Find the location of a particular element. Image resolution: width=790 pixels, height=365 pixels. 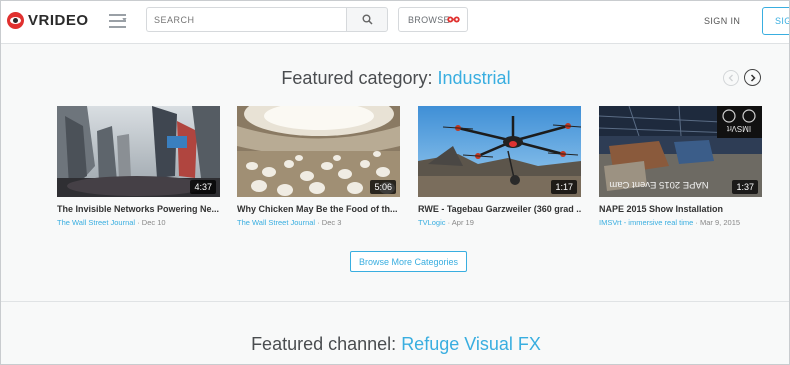

video-source: TVLogic is located at coordinates (432, 222).